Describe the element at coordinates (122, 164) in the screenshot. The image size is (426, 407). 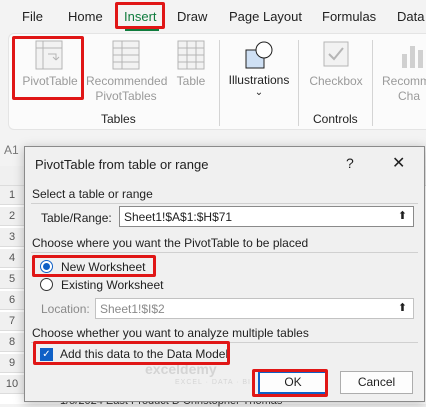
I see `dialog-title: PivotTable from table or range` at that location.